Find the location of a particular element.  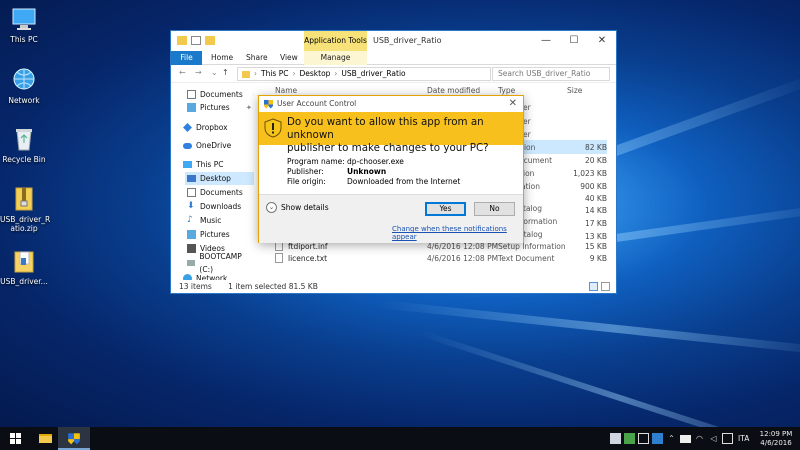

explorer-titlebar: Application Tools USB_driver_Ratio — ☐ ✕ is located at coordinates (393, 41).